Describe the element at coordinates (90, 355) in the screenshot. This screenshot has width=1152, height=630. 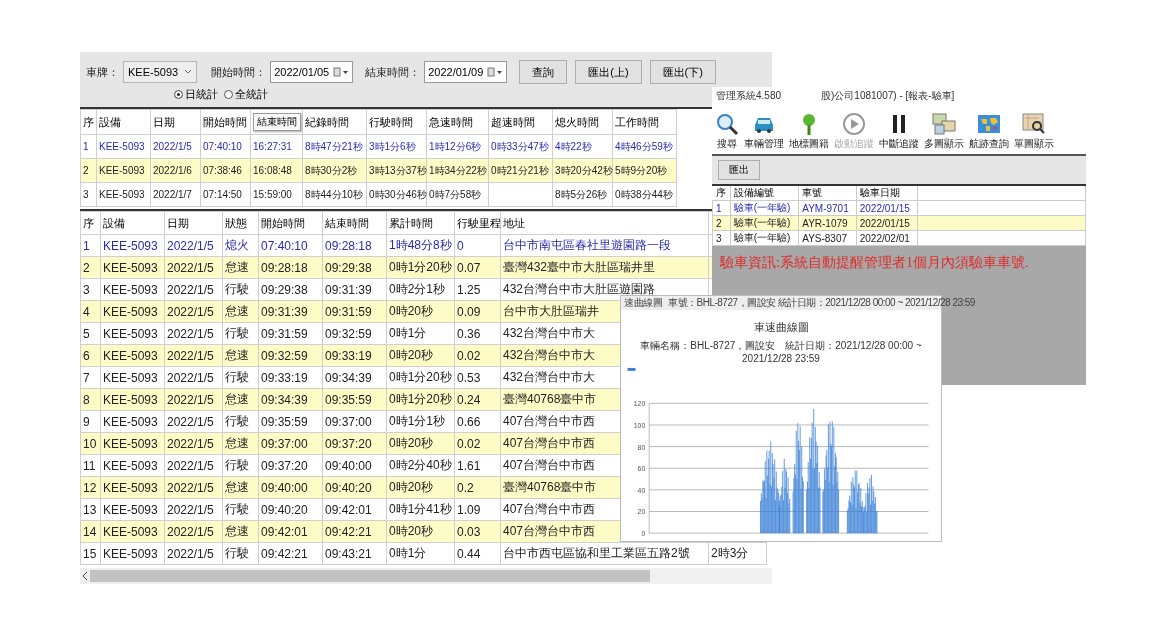
I see `table-cell: 6` at that location.